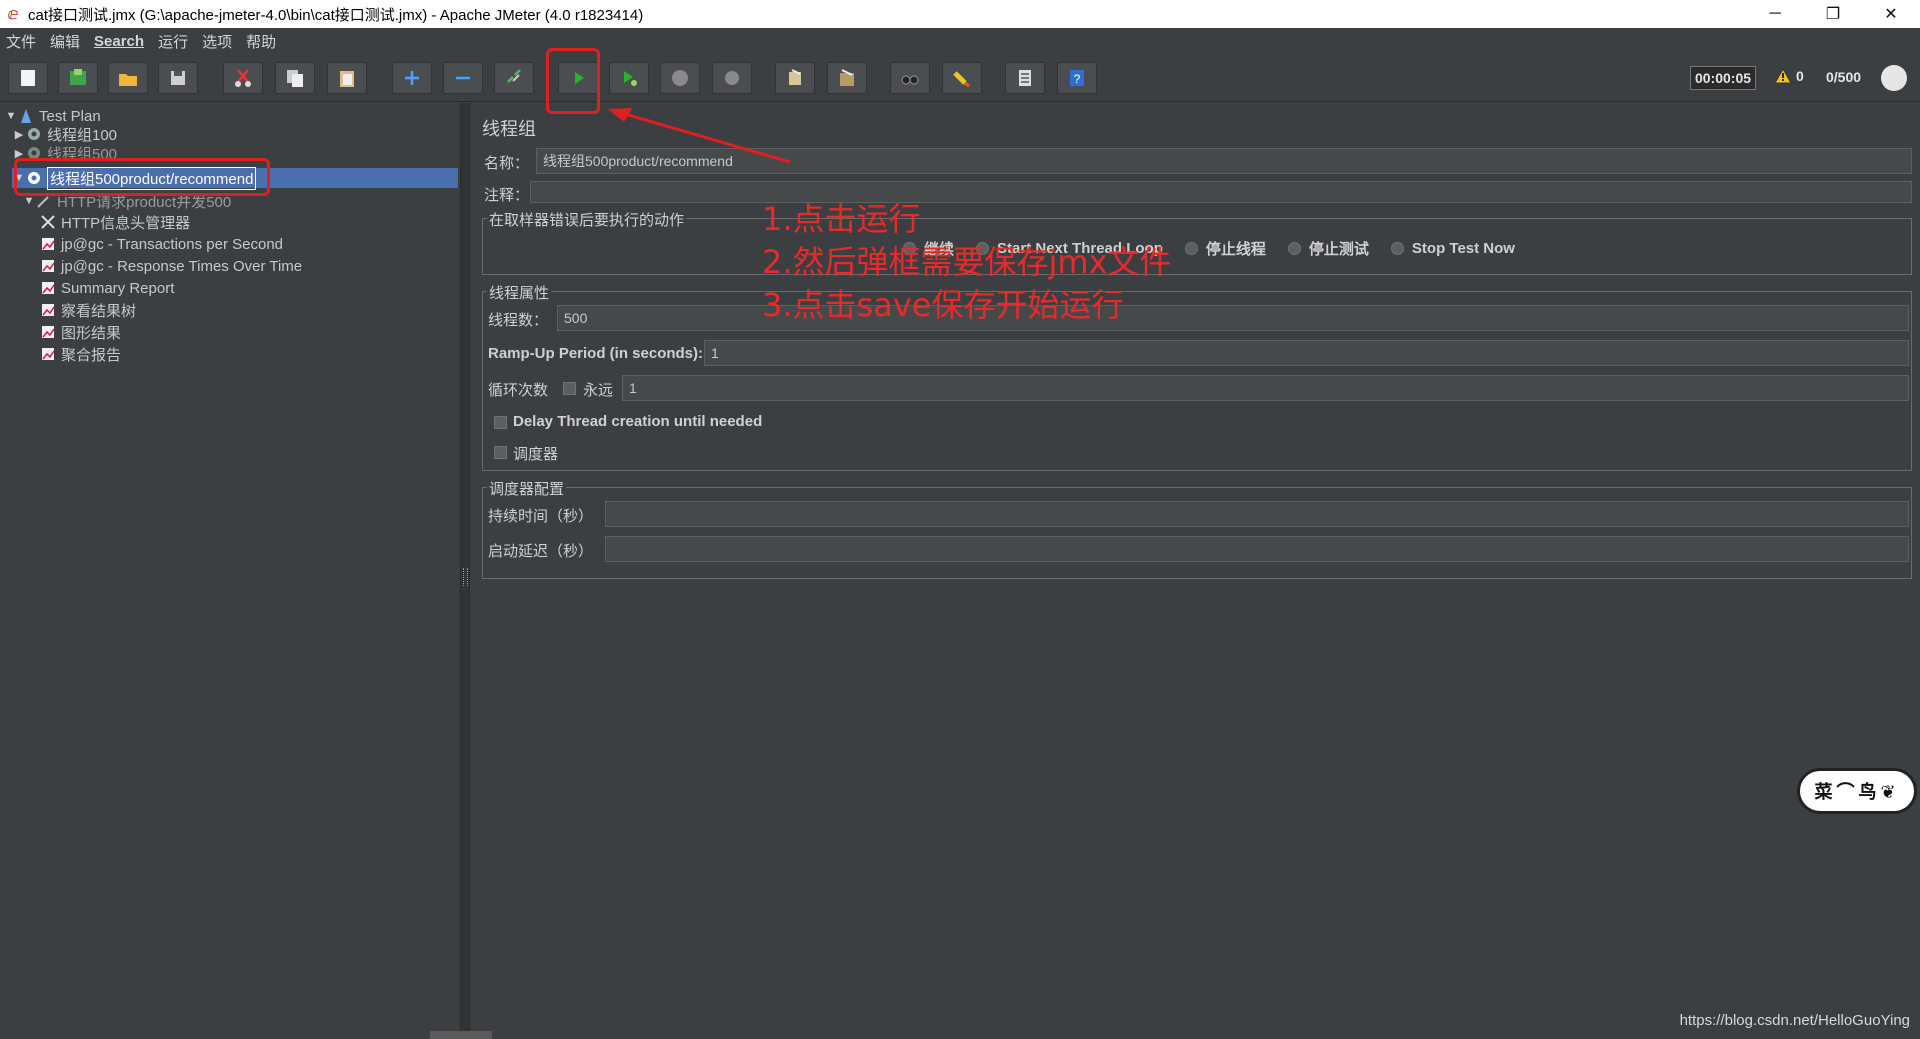  I want to click on tree-label: 图形结果, so click(91, 333).